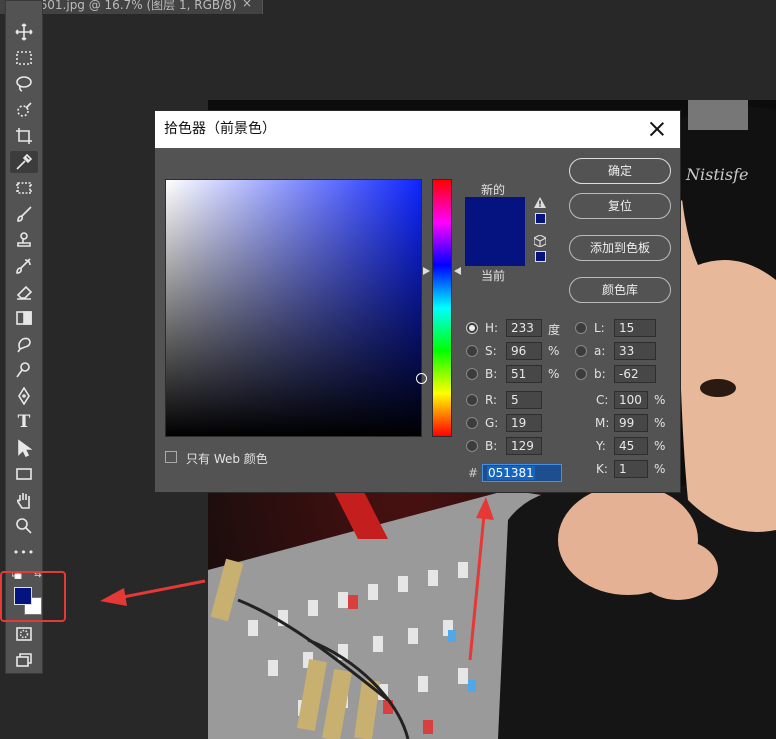 The height and width of the screenshot is (739, 776). I want to click on path-select-tool-button, so click(24, 448).